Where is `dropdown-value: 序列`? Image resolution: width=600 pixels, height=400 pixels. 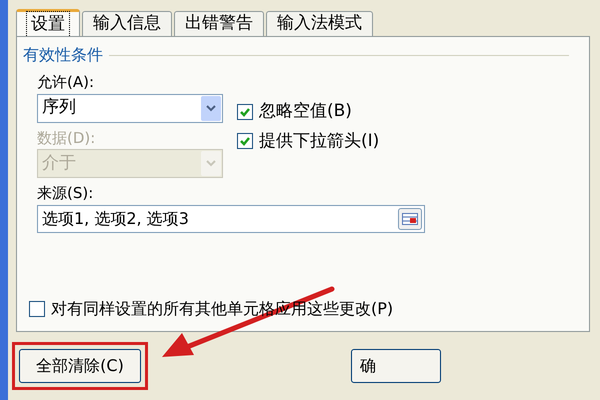 dropdown-value: 序列 is located at coordinates (58, 108).